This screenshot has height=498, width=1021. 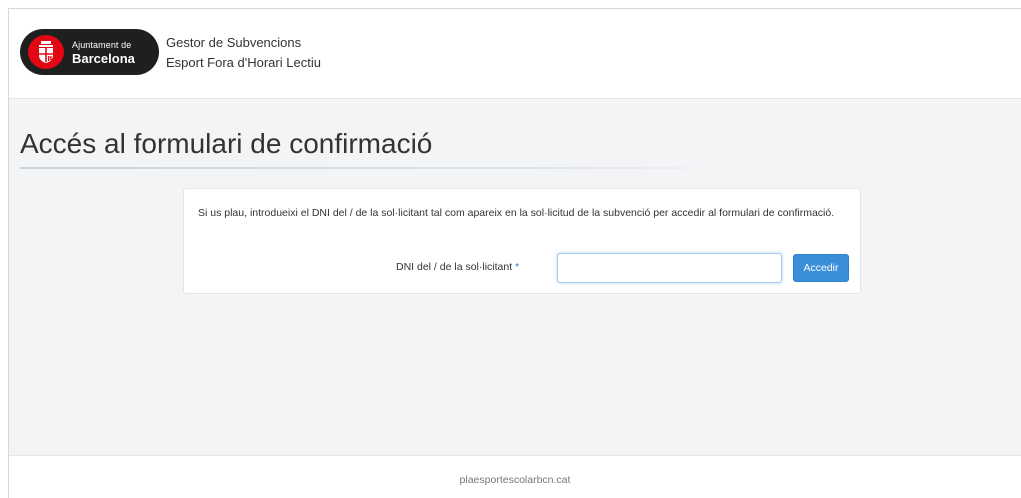 I want to click on app-title: Gestor de Subvencions, so click(x=234, y=42).